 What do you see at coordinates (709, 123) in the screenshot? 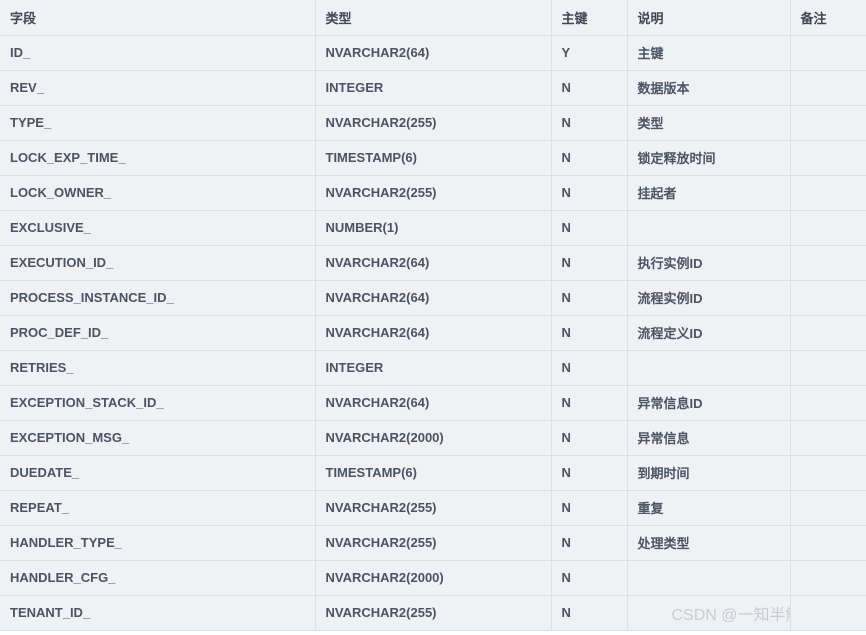
I see `cell-desc: 类型` at bounding box center [709, 123].